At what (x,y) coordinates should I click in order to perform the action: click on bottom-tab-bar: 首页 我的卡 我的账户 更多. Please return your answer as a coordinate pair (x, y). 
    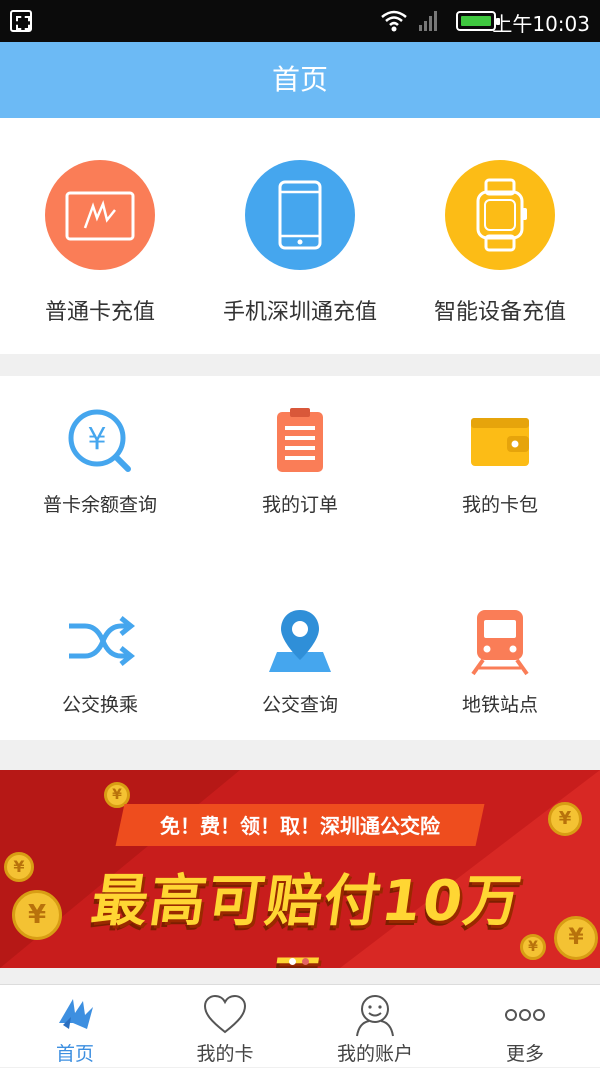
    Looking at the image, I should click on (300, 1025).